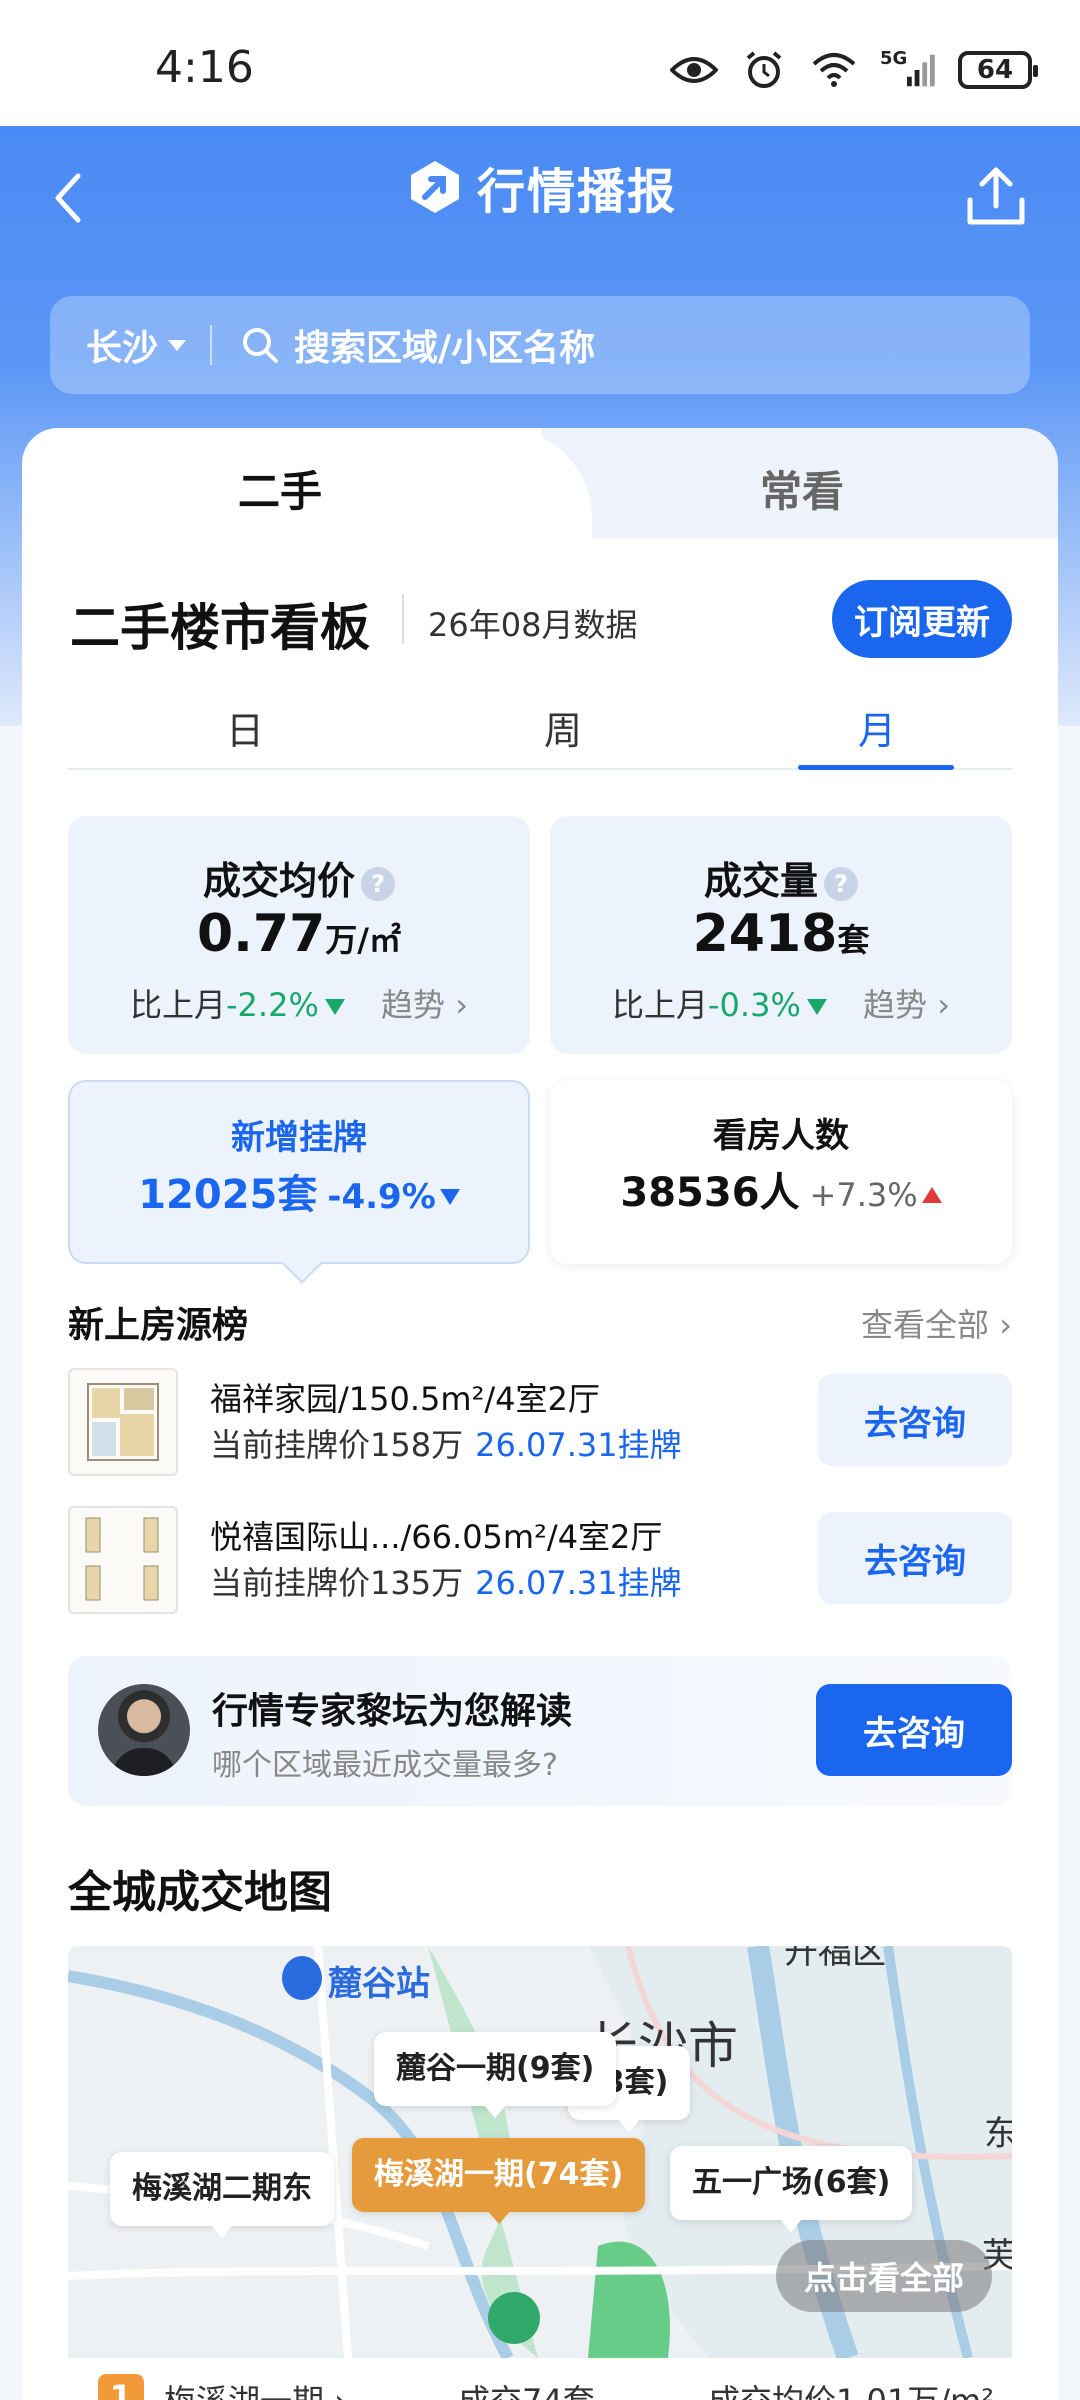 This screenshot has width=1080, height=2400. I want to click on tab-week: 周, so click(563, 727).